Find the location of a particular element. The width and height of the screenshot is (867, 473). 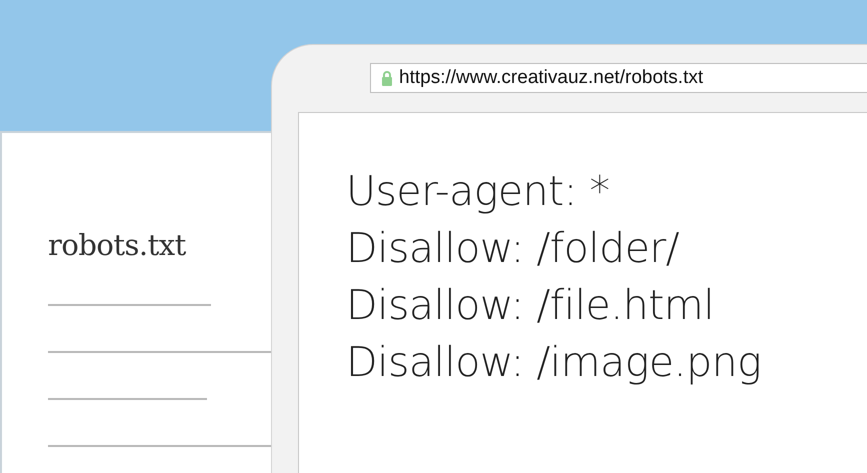

document-title: robots.txt is located at coordinates (117, 245).